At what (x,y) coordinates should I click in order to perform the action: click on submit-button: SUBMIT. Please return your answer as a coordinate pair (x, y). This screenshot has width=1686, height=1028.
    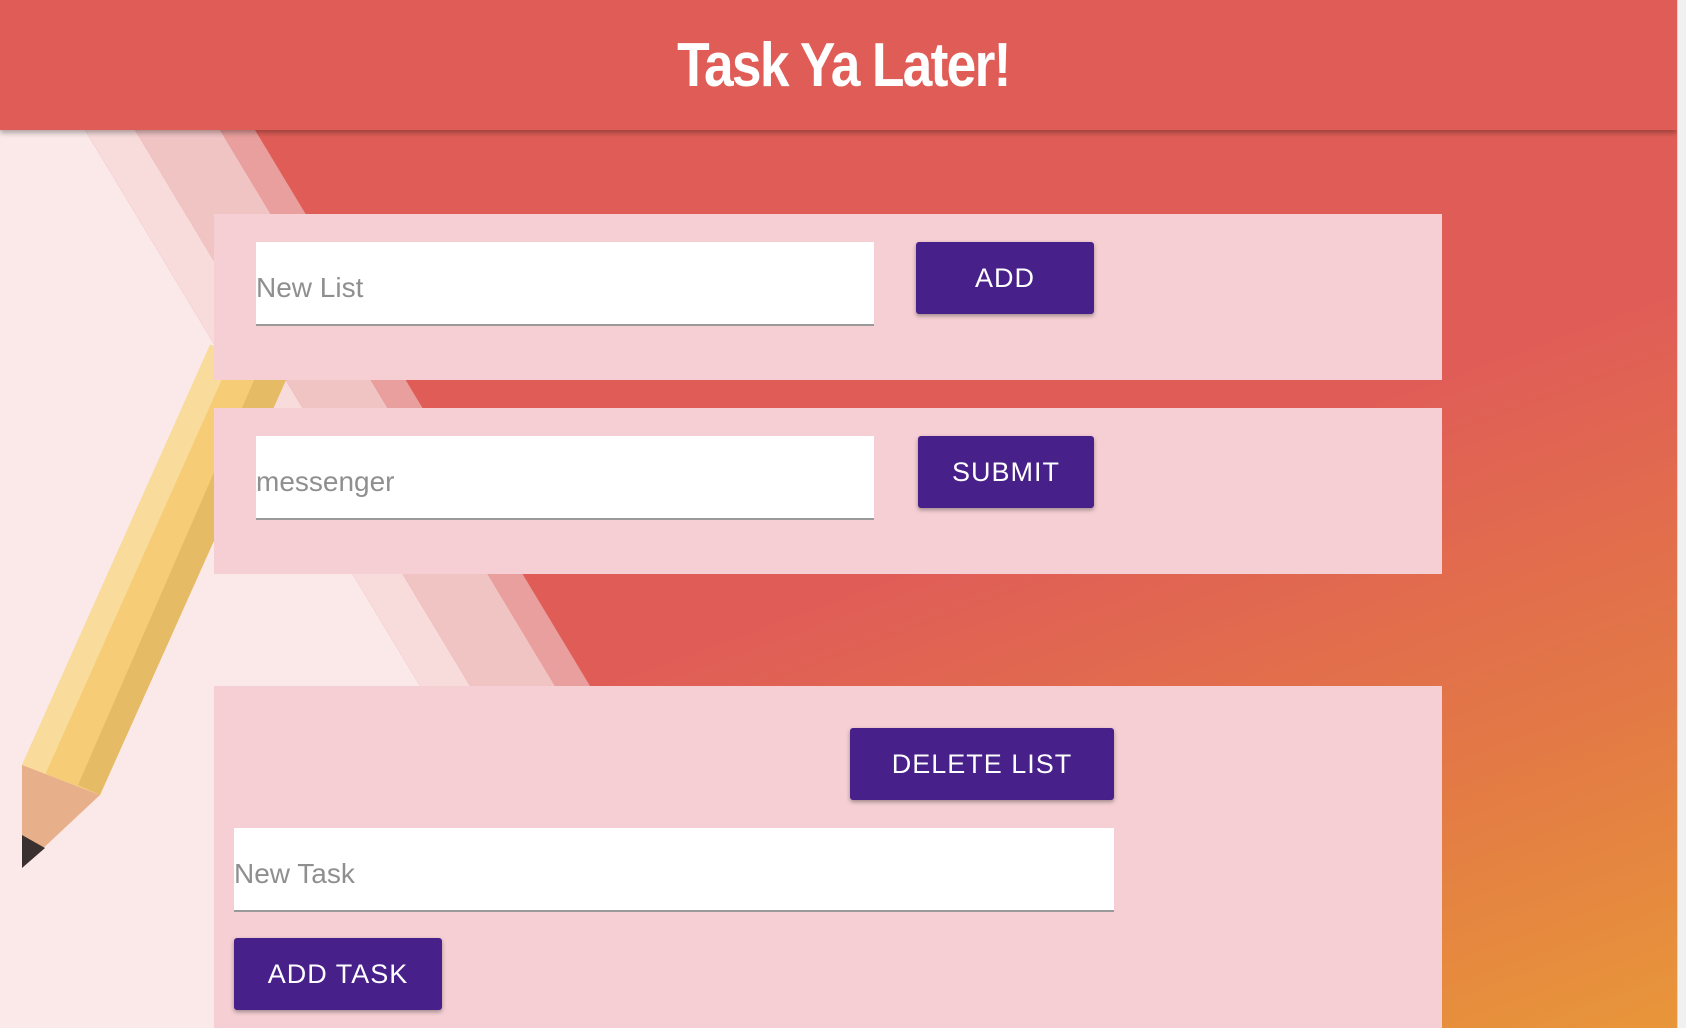
    Looking at the image, I should click on (1006, 472).